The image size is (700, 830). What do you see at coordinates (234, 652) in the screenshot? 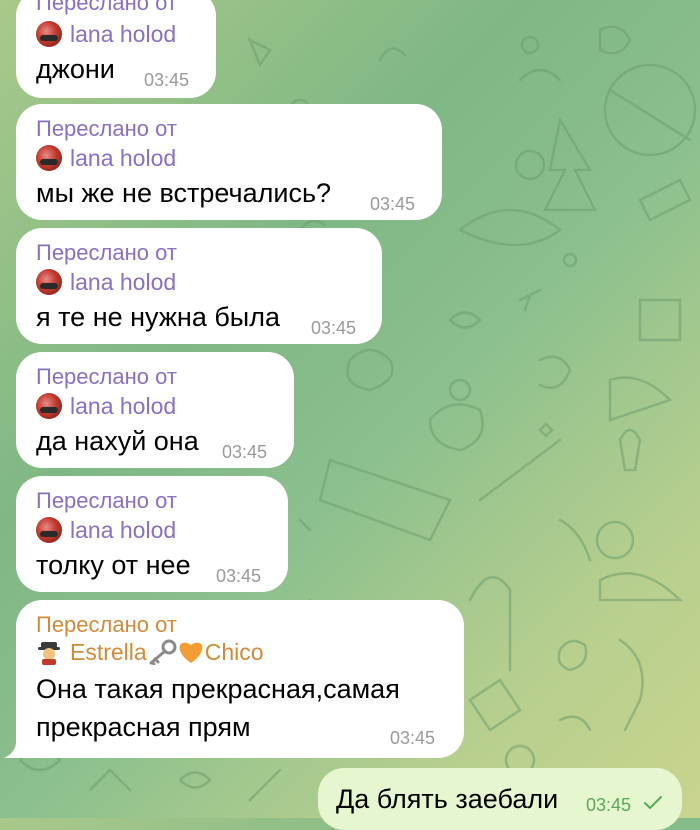
I see `sender-name-part2: Chico` at bounding box center [234, 652].